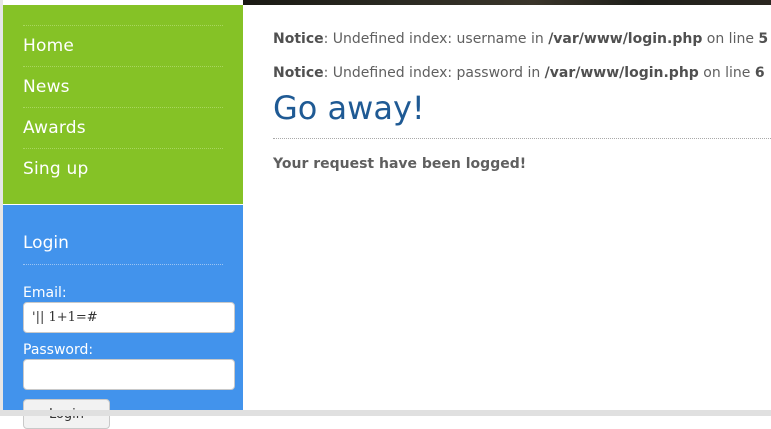  What do you see at coordinates (129, 317) in the screenshot?
I see `email-input` at bounding box center [129, 317].